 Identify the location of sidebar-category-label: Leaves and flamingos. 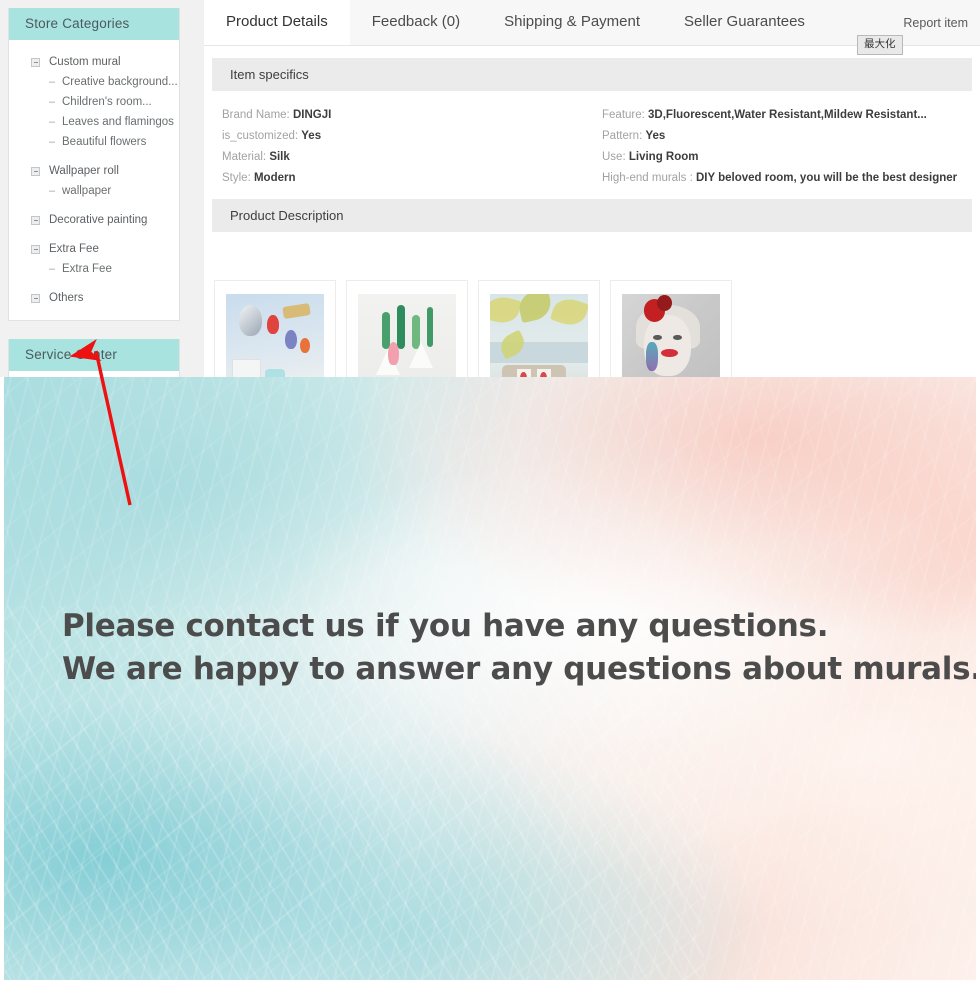
(118, 122).